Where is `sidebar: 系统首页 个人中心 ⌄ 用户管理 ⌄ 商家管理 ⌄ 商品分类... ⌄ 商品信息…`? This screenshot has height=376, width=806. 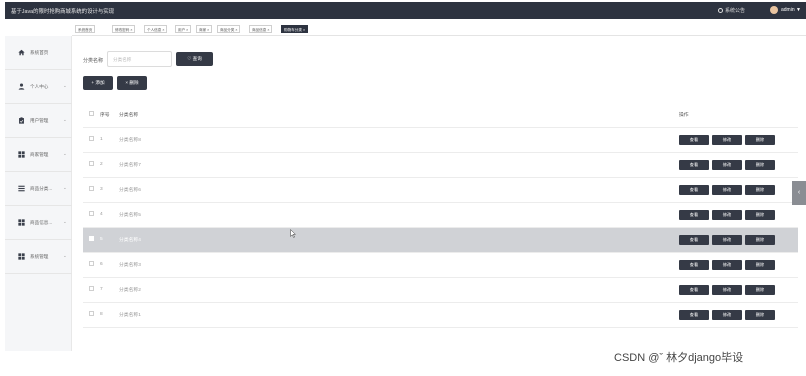 sidebar: 系统首页 个人中心 ⌄ 用户管理 ⌄ 商家管理 ⌄ 商品分类... ⌄ 商品信息… is located at coordinates (38, 193).